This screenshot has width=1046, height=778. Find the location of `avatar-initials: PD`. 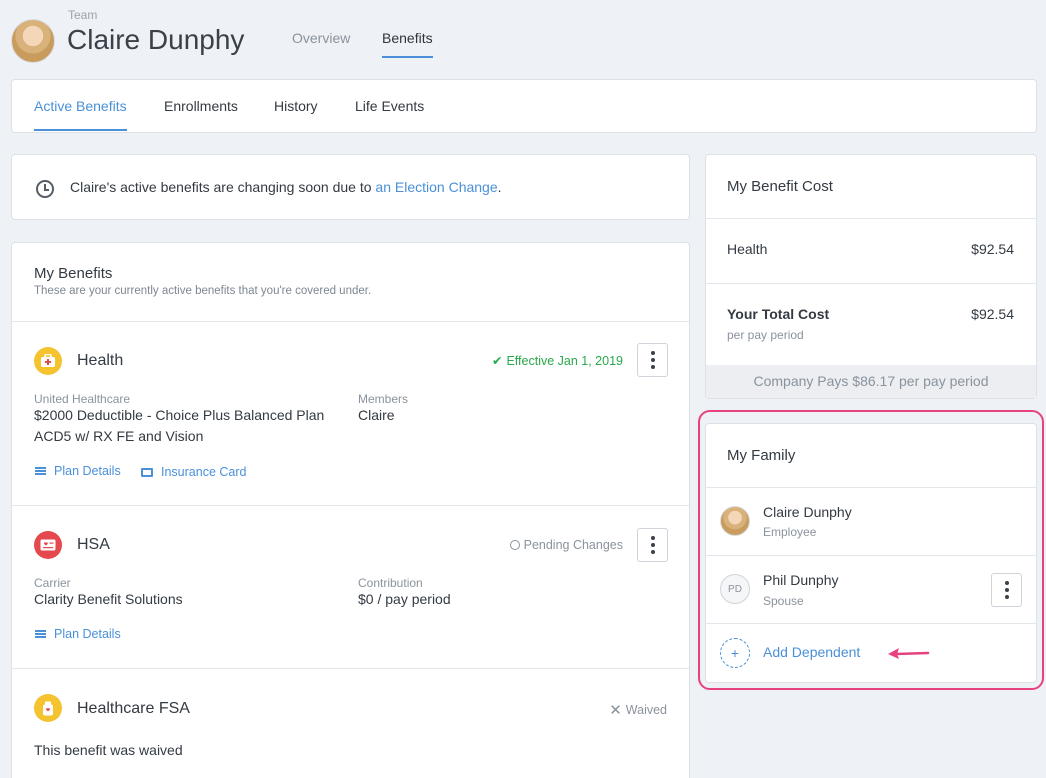

avatar-initials: PD is located at coordinates (735, 589).